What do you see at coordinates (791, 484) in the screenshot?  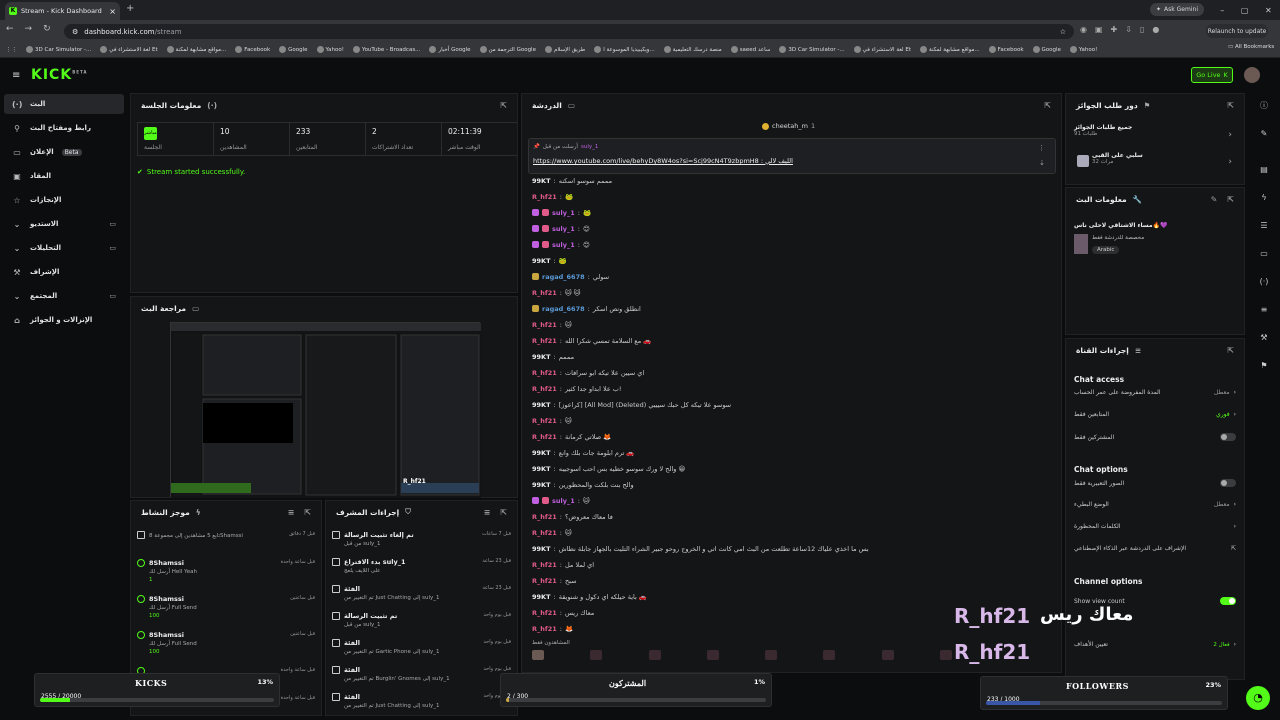 I see `chat-message: 99KT: والح بنت بلكت والمحظورين` at bounding box center [791, 484].